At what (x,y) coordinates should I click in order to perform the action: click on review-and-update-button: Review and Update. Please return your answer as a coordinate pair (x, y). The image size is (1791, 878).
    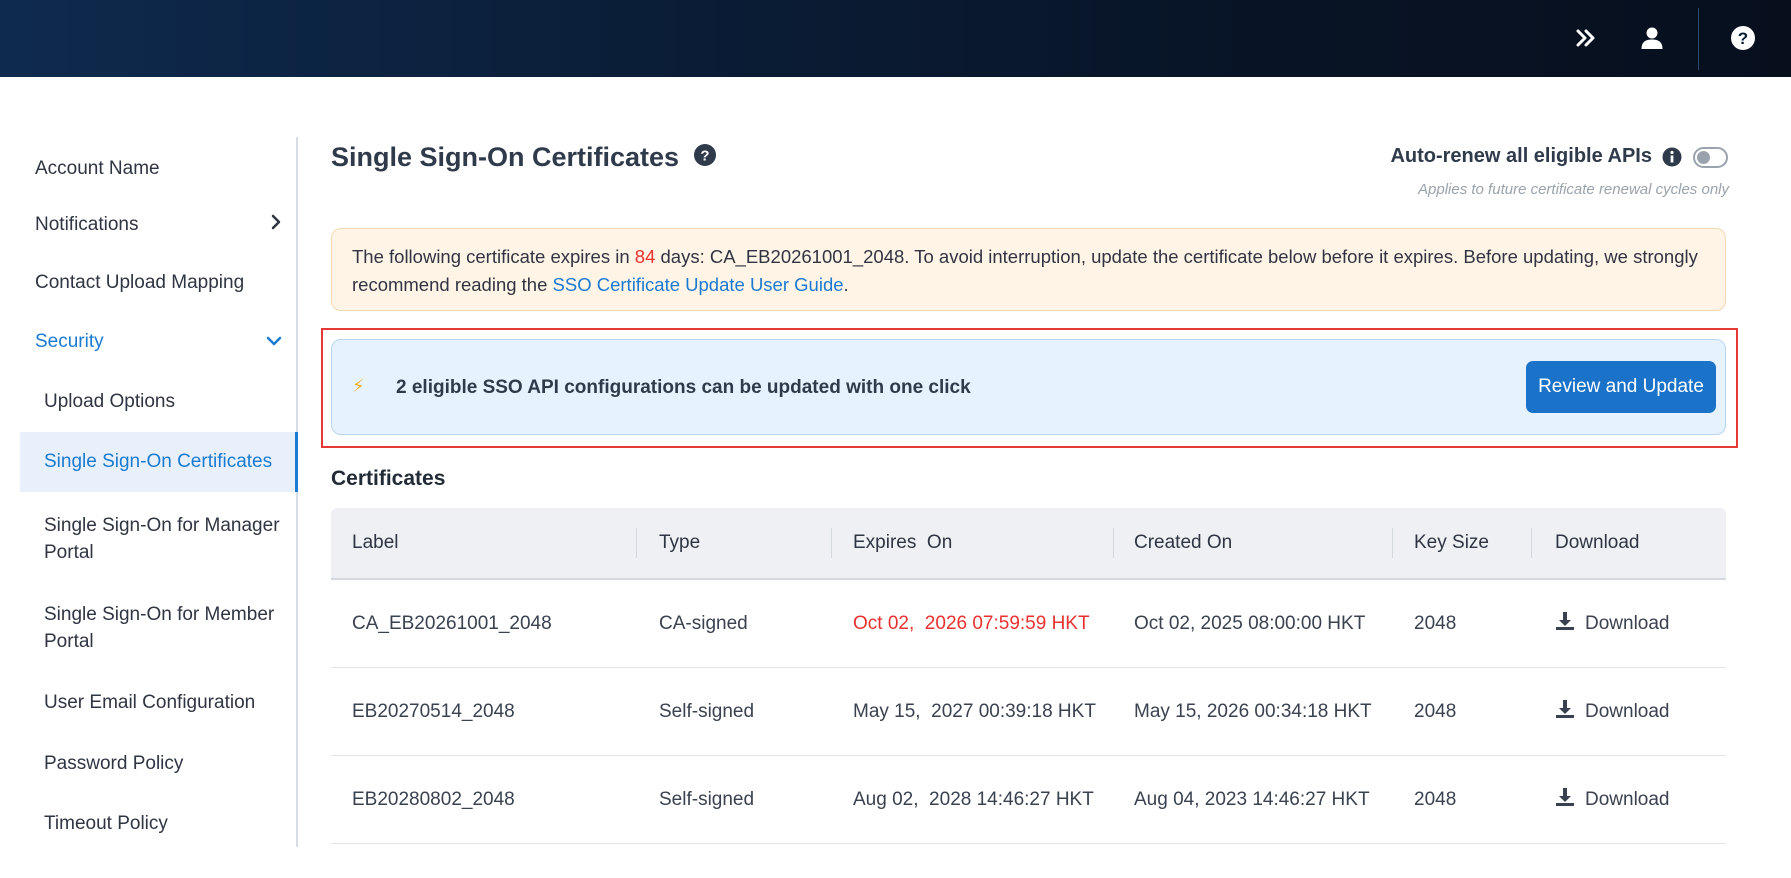
    Looking at the image, I should click on (1621, 387).